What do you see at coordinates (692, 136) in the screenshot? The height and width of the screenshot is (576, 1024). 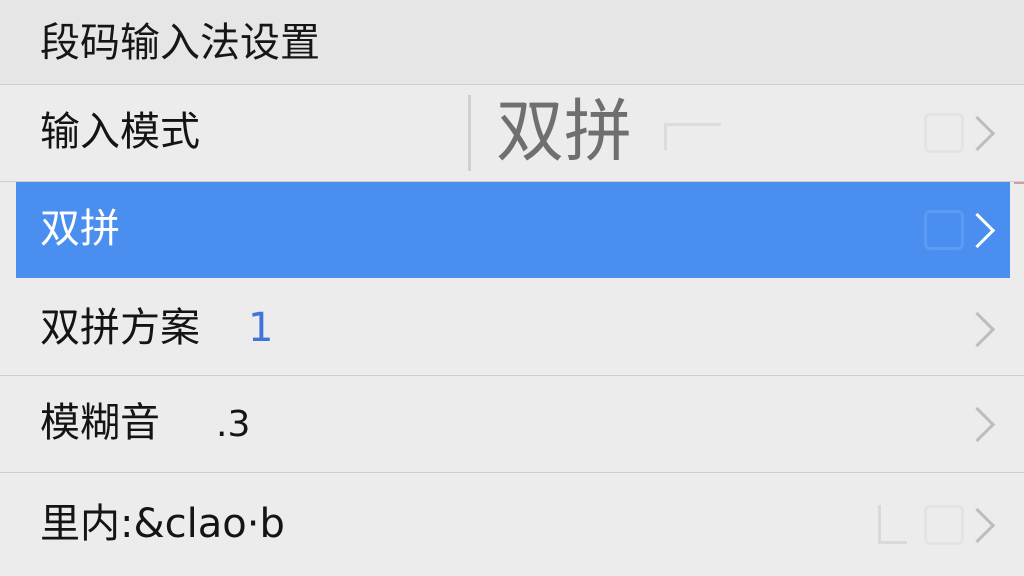 I see `ghost-bracket-icon` at bounding box center [692, 136].